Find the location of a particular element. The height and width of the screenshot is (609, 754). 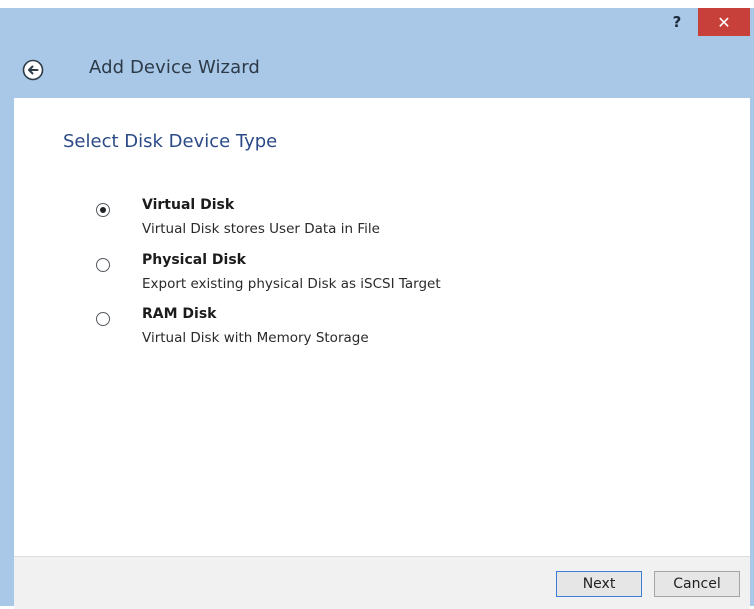

page-title: Select Disk Device Type is located at coordinates (170, 141).